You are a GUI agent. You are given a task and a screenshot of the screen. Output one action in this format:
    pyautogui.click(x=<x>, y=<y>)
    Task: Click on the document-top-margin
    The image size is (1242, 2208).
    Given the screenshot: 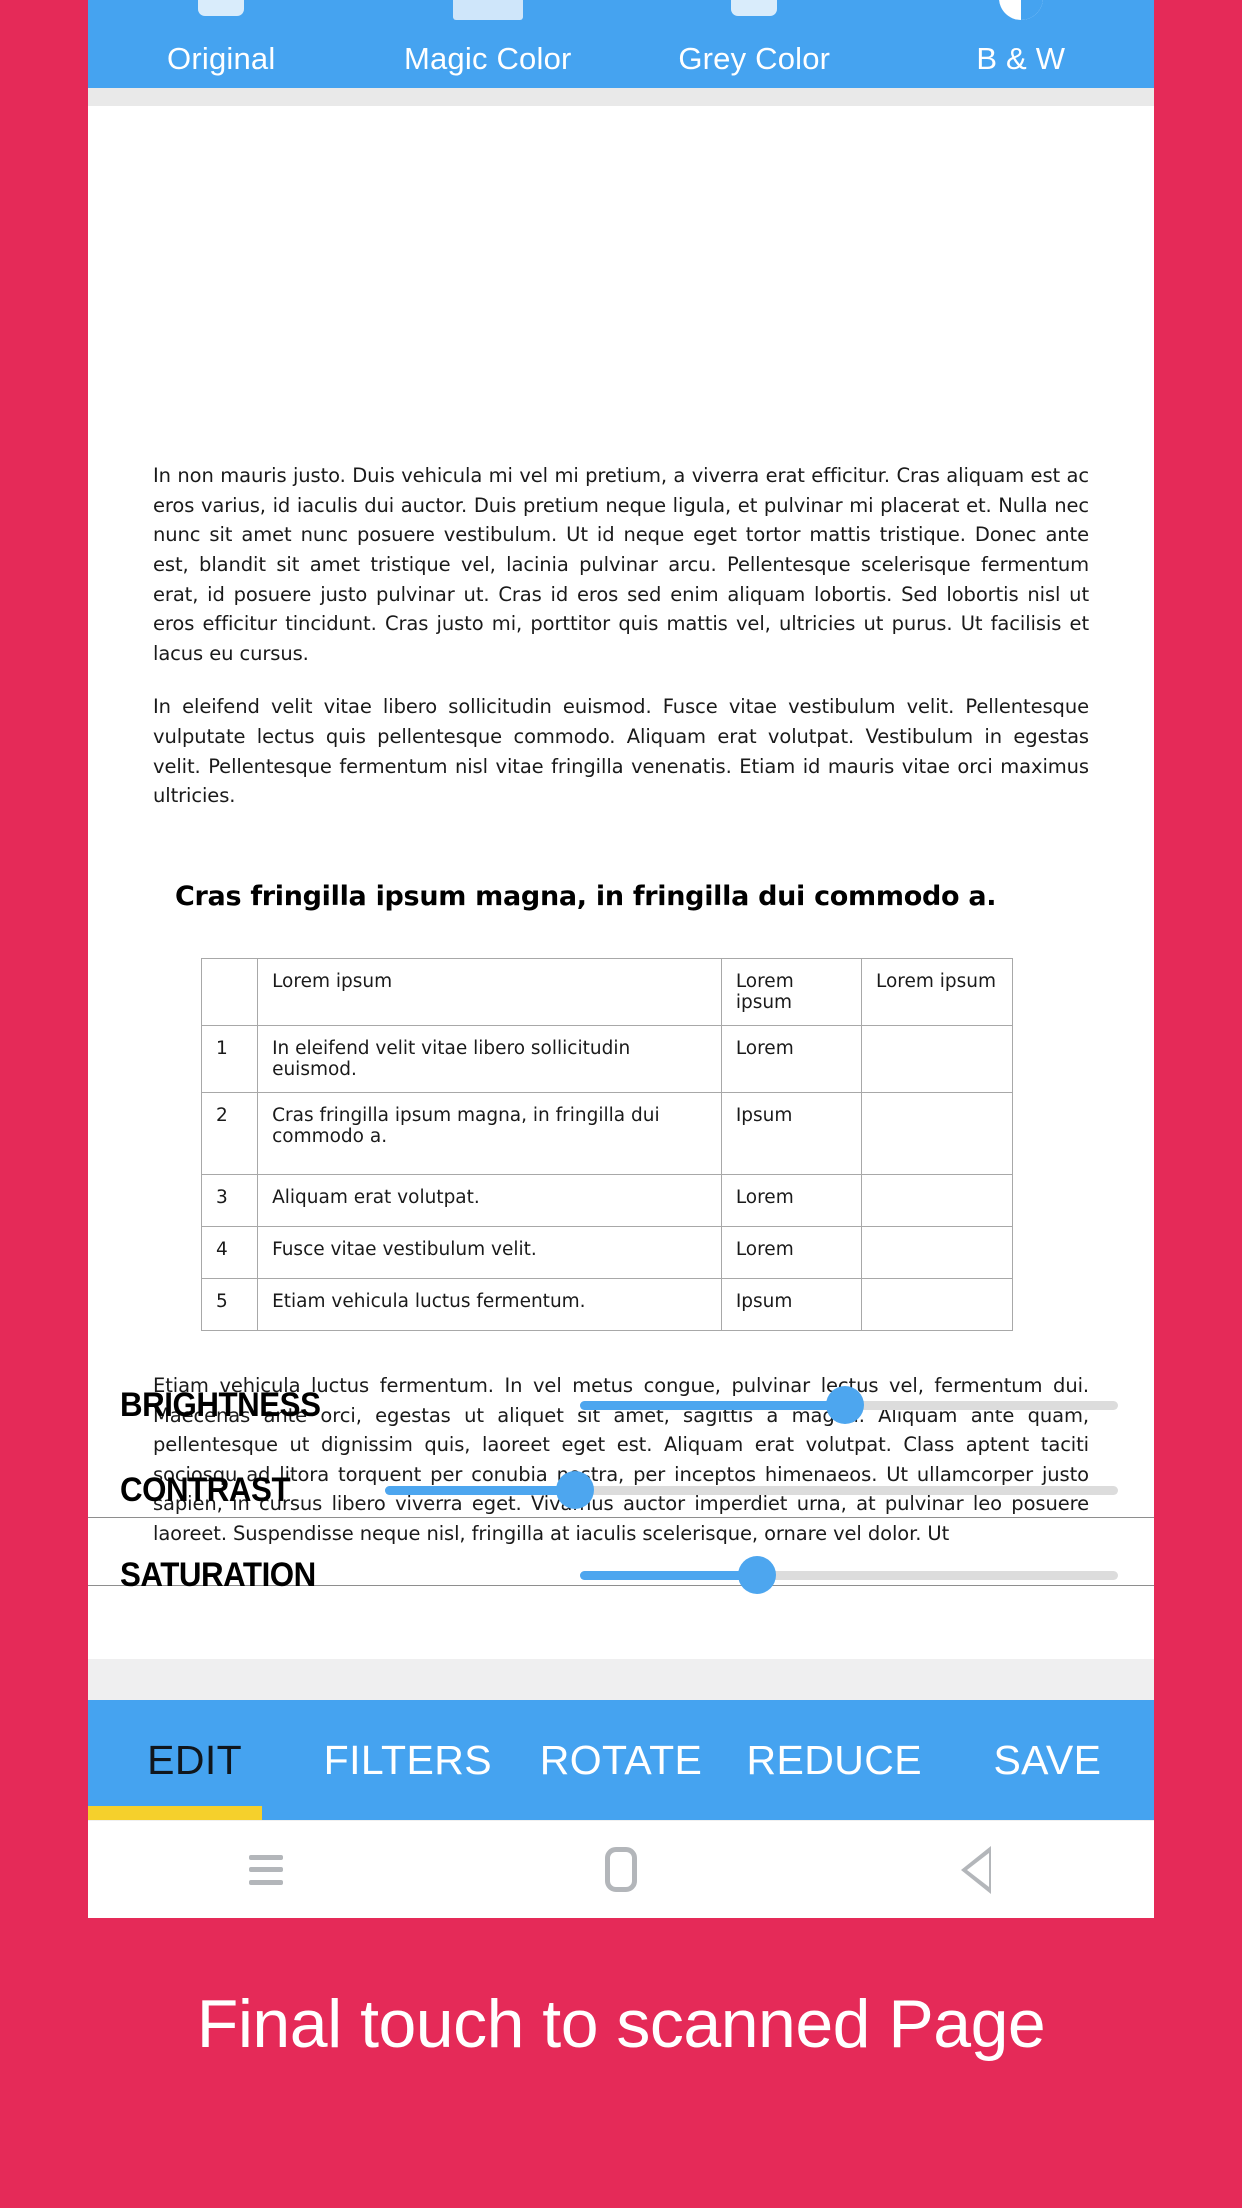 What is the action you would take?
    pyautogui.click(x=621, y=283)
    